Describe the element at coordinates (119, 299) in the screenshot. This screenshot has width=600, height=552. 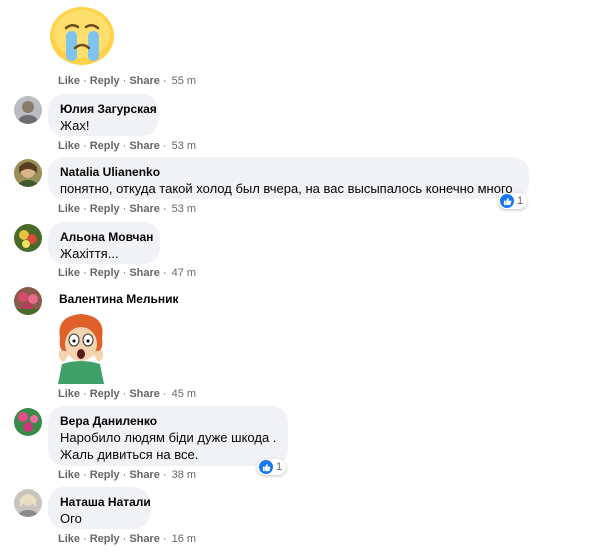
I see `commenter-name: Валентина Мельник` at that location.